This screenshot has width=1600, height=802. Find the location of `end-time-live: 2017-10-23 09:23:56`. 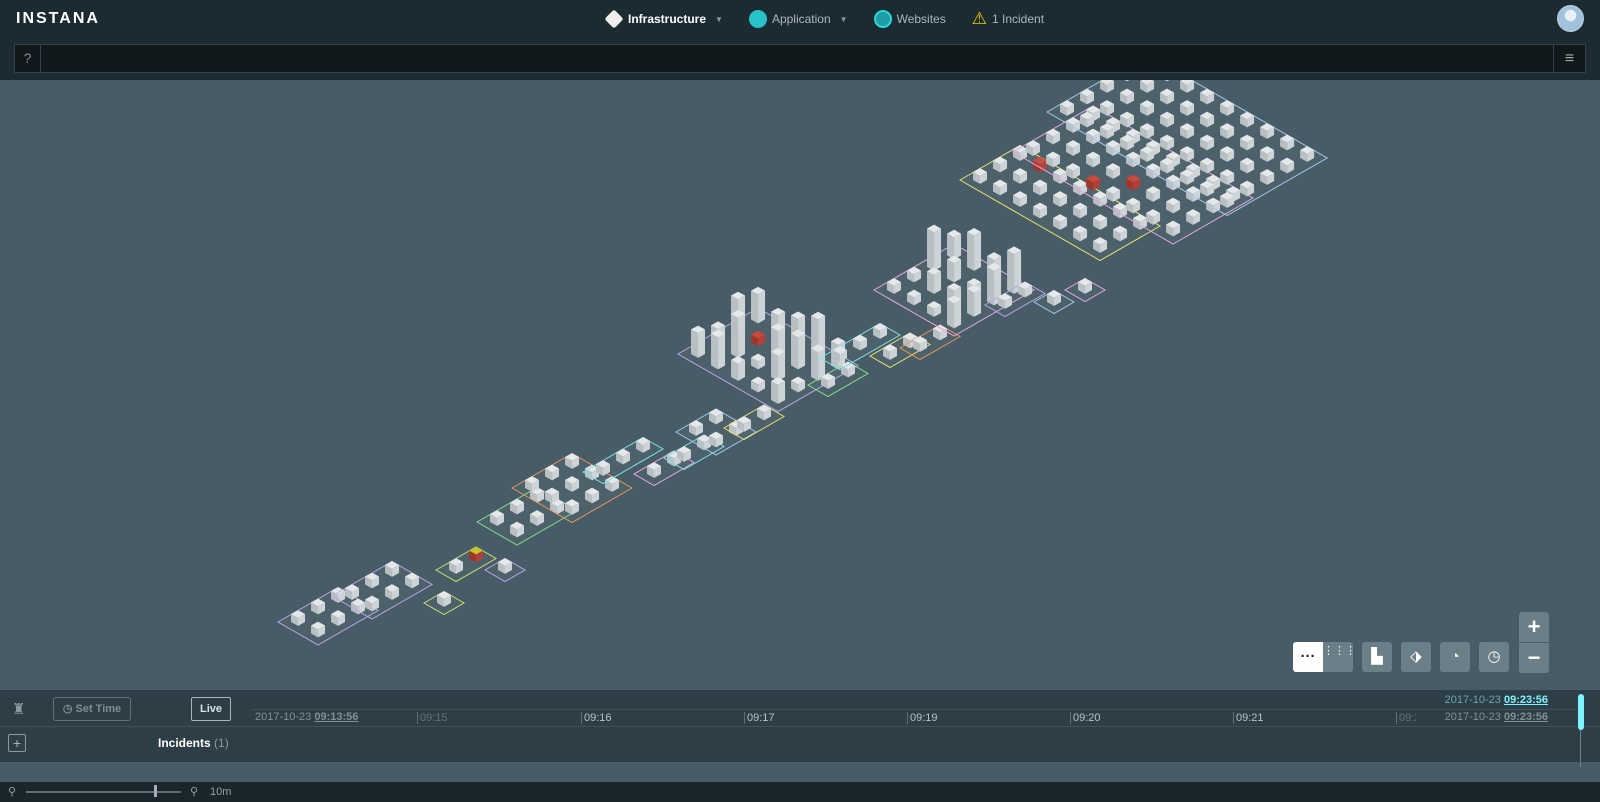

end-time-live: 2017-10-23 09:23:56 is located at coordinates (1496, 700).